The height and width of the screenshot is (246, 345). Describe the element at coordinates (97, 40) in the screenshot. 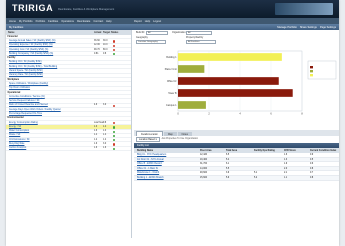

I see `metric-actual: 36.60` at that location.